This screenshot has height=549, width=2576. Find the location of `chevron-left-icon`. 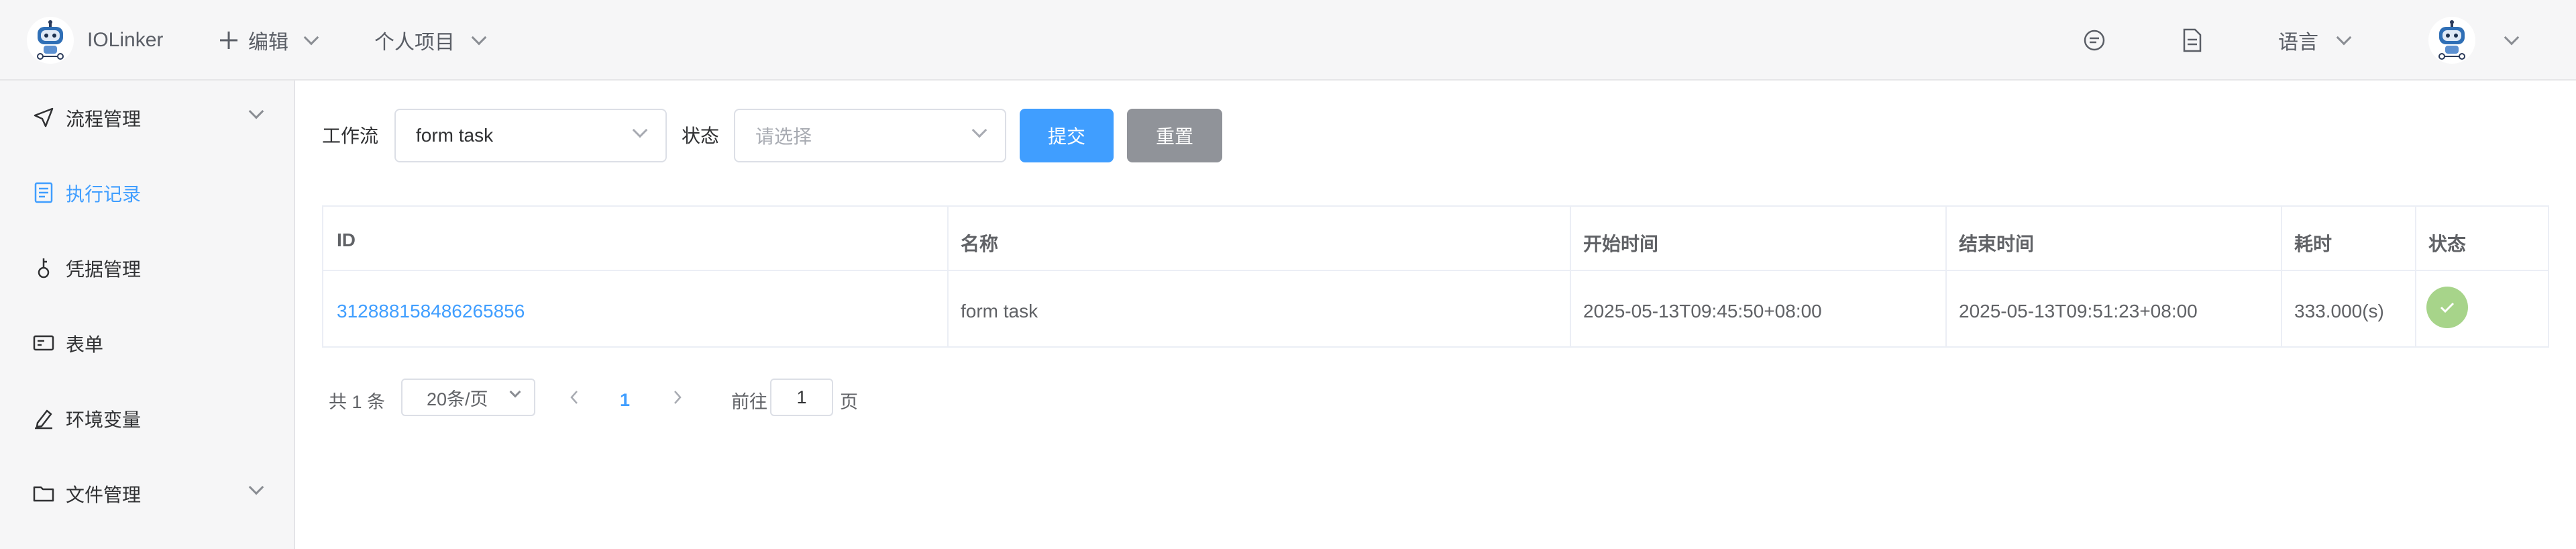

chevron-left-icon is located at coordinates (574, 397).